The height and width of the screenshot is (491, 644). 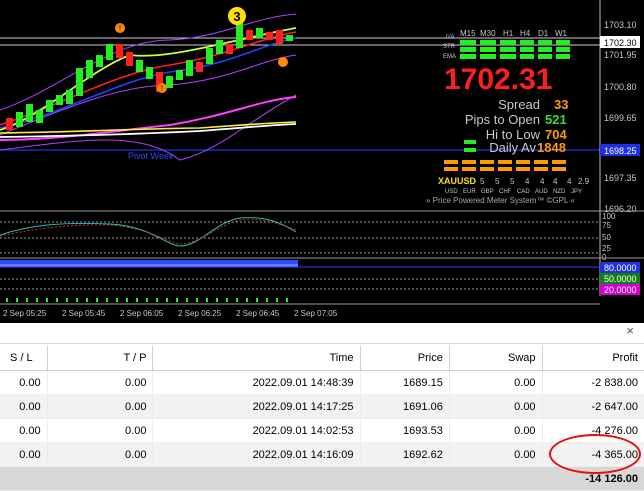 What do you see at coordinates (606, 248) in the screenshot?
I see `svg-text: 25` at bounding box center [606, 248].